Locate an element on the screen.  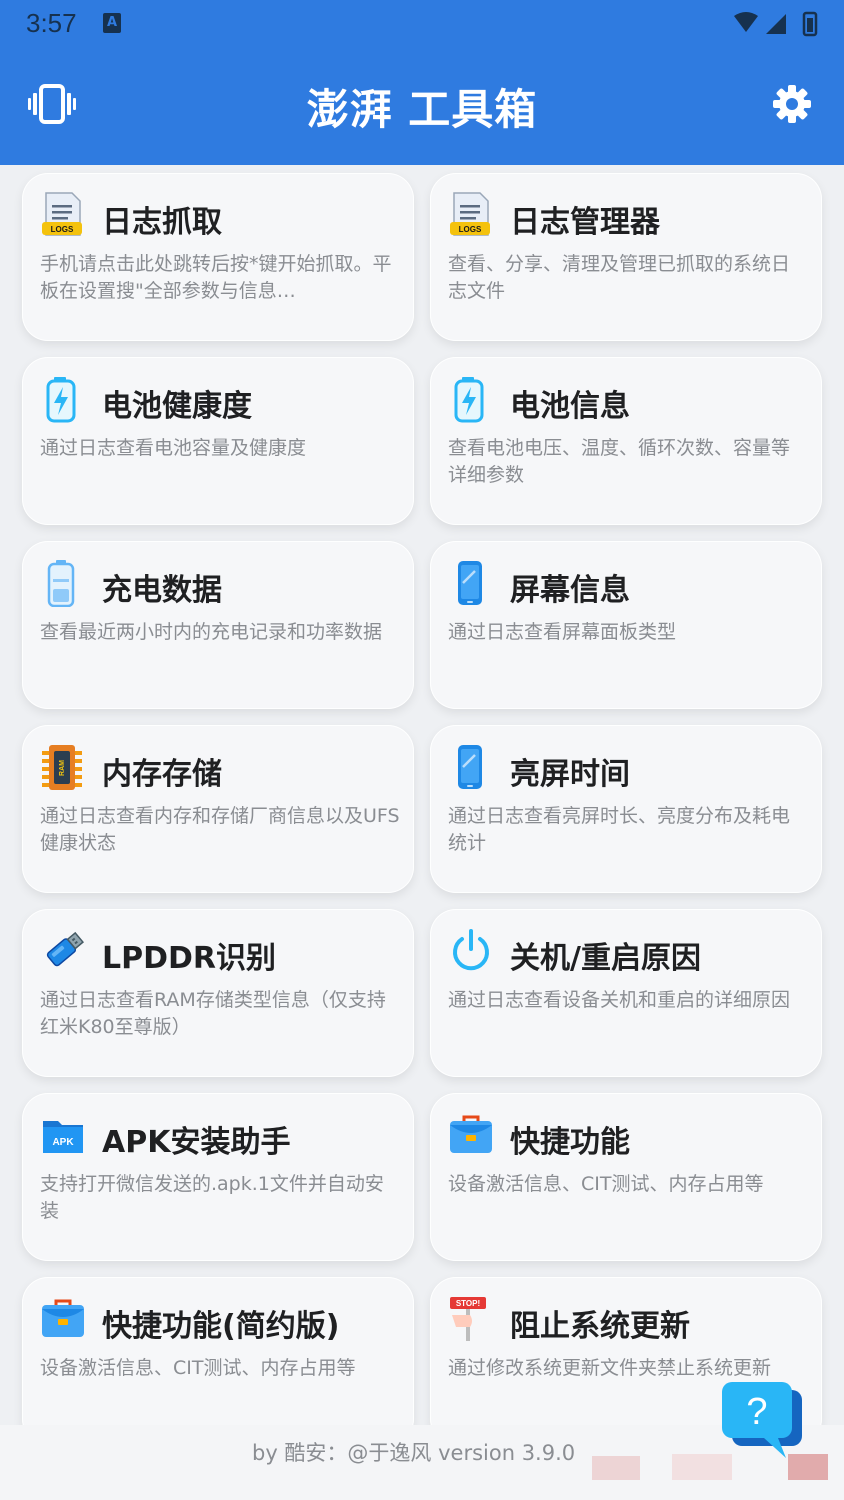
card-shutdown-reason: 关机/重启原因 通过日志查看设备关机和重启的详细原因 is located at coordinates (626, 993).